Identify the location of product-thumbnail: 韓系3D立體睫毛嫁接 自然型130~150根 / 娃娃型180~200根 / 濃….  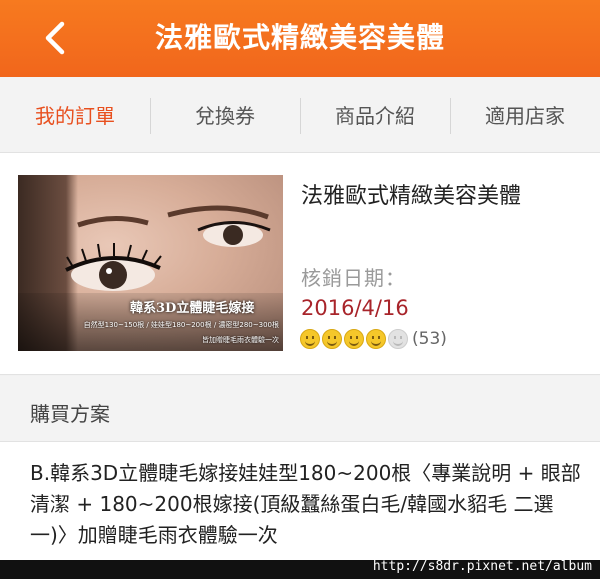
(150, 263).